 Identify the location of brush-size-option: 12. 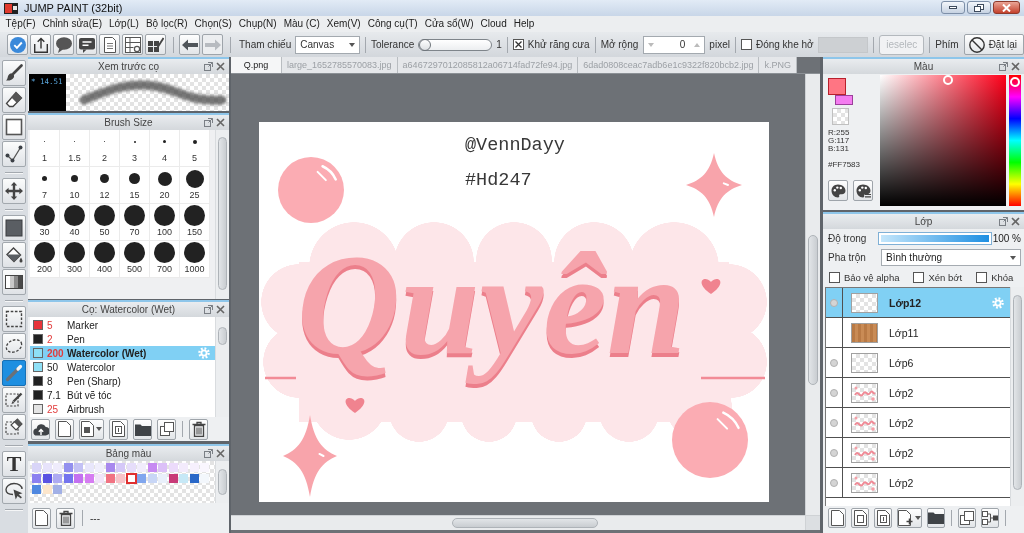
(105, 185).